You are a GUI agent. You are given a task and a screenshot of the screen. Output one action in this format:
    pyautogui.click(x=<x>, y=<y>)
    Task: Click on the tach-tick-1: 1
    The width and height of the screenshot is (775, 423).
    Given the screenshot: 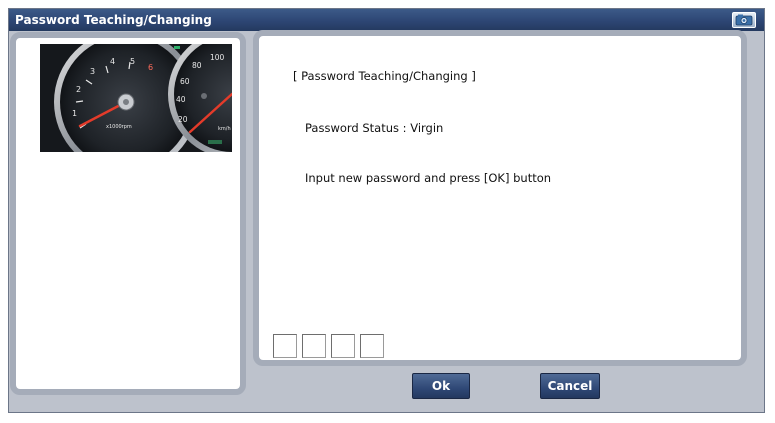 What is the action you would take?
    pyautogui.click(x=74, y=113)
    